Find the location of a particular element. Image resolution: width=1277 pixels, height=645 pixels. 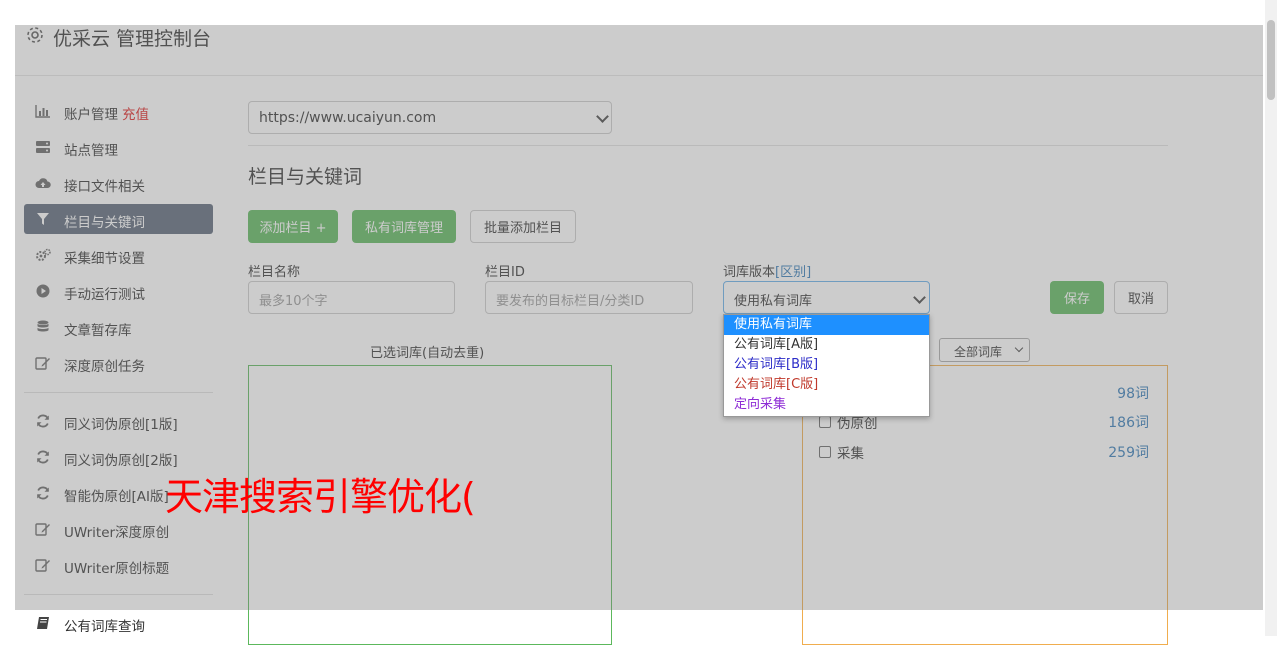

sidebar-item-text: UWriter深度原创 is located at coordinates (117, 533).